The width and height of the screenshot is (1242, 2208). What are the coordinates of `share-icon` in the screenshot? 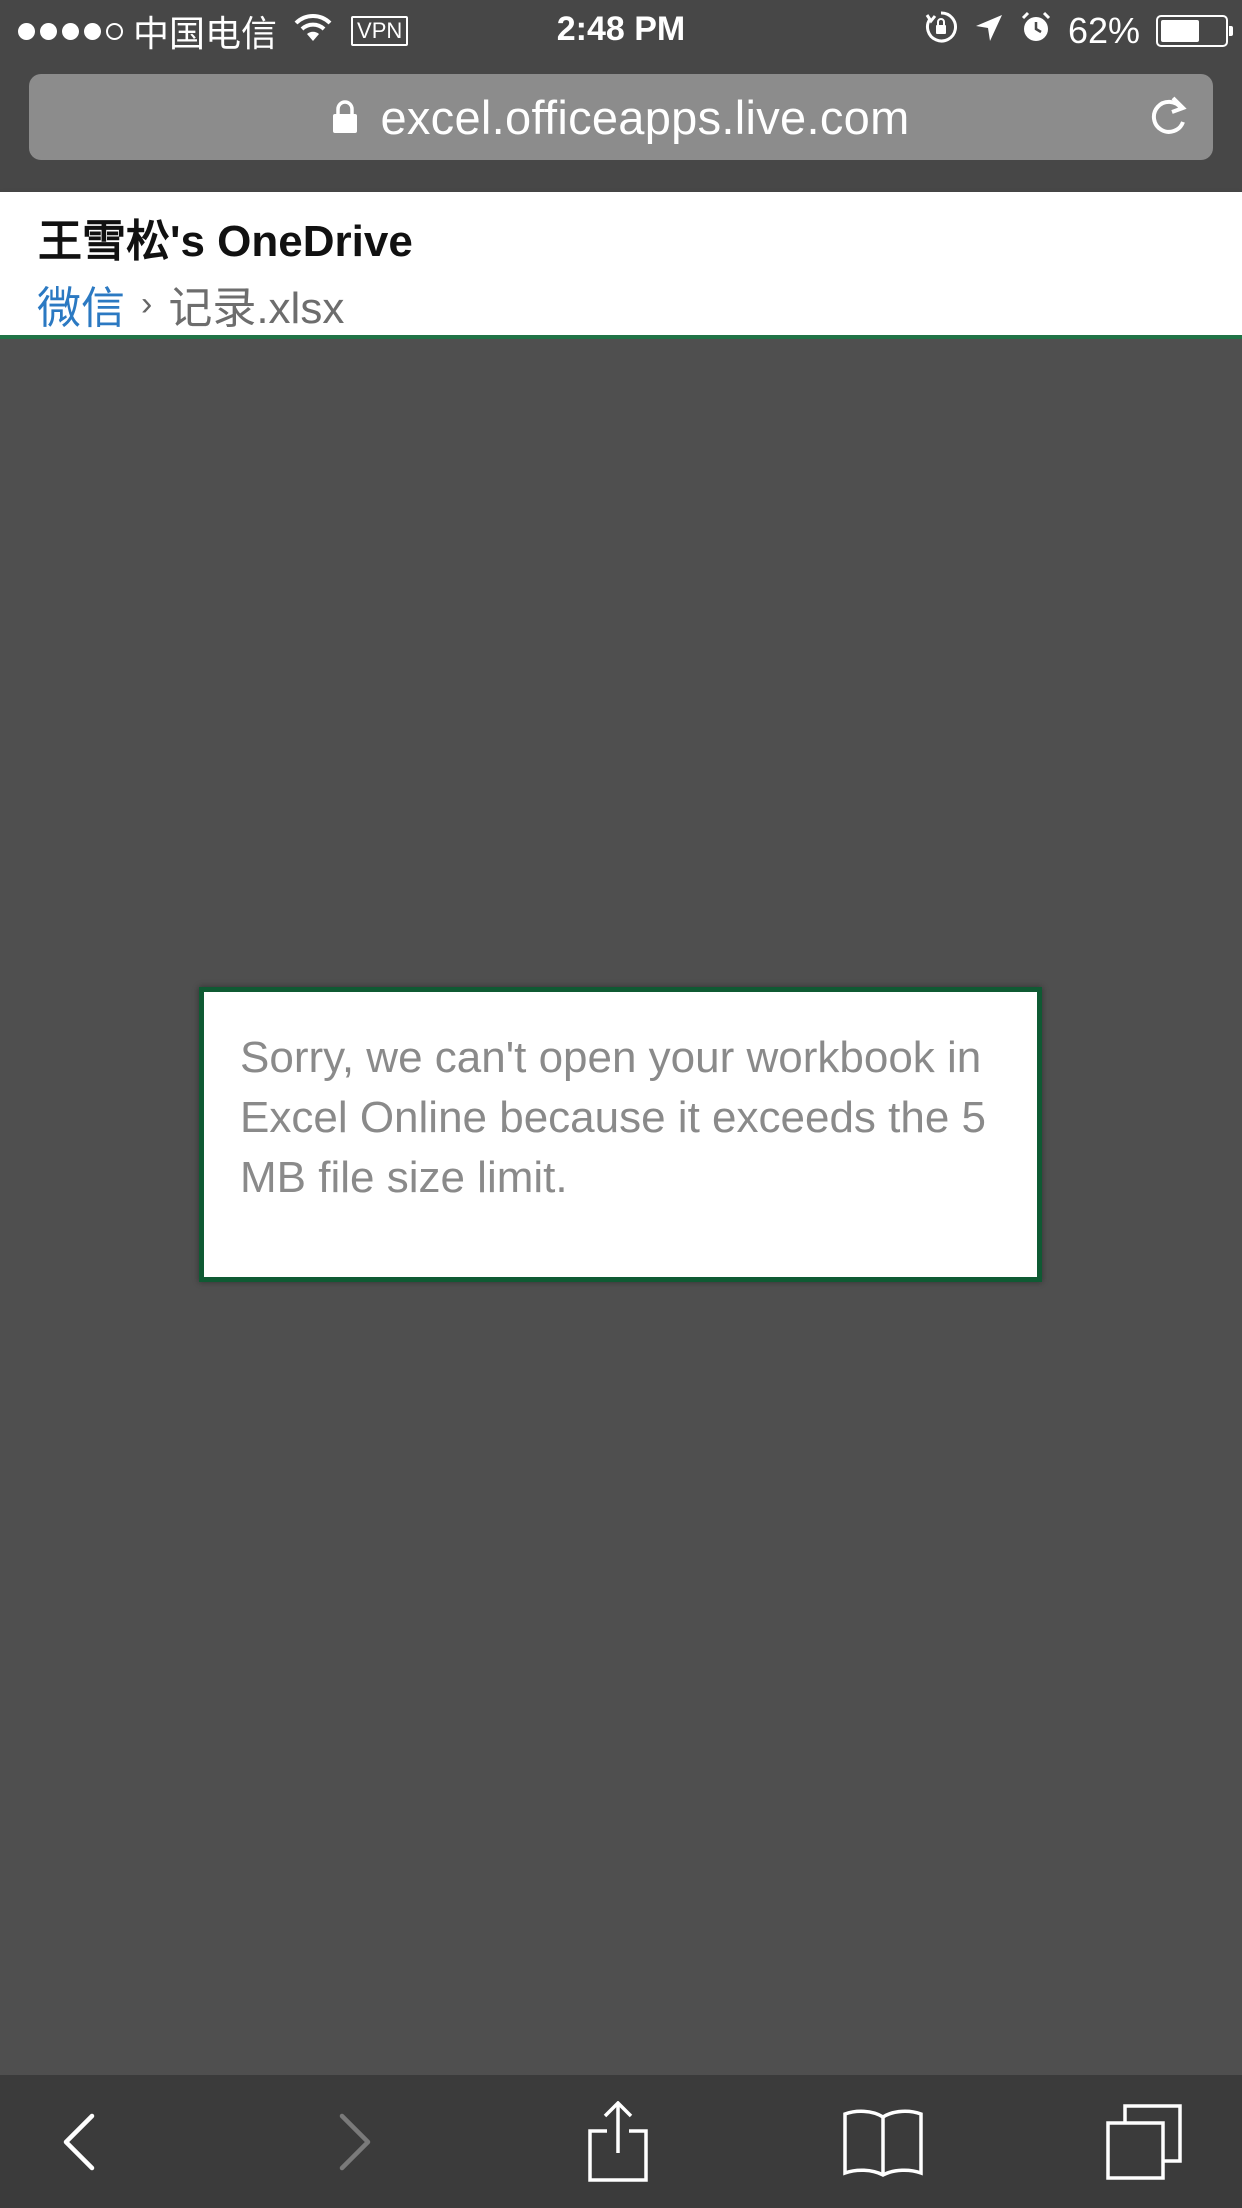 It's located at (618, 2141).